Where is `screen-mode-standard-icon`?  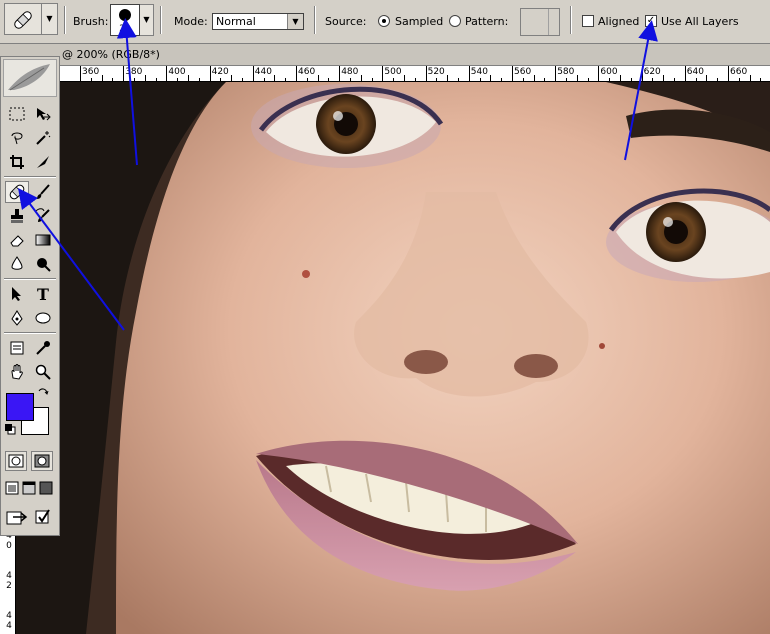 screen-mode-standard-icon is located at coordinates (12, 488).